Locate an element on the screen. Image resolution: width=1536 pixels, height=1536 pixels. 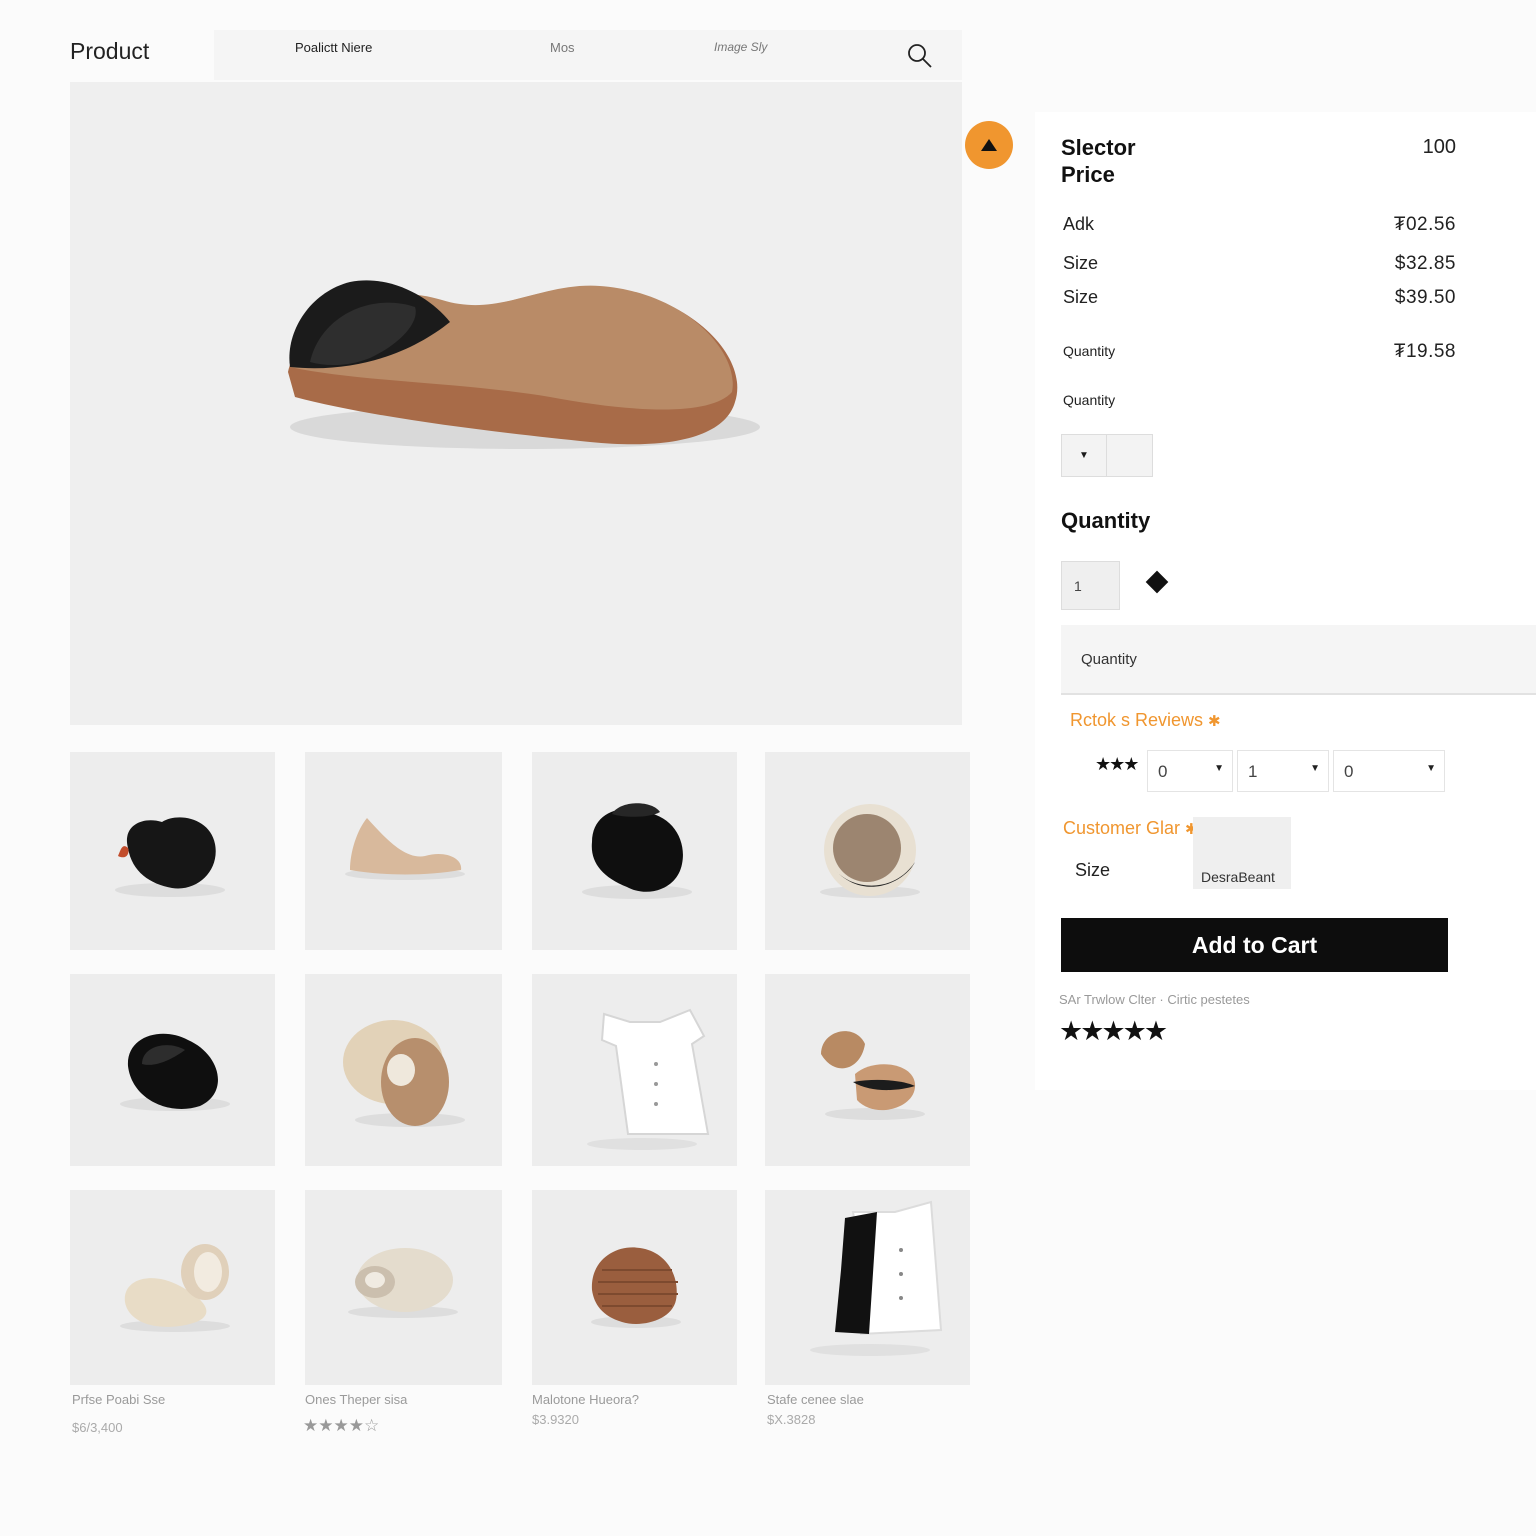
row-label-quantity: Quantity is located at coordinates (1089, 351).